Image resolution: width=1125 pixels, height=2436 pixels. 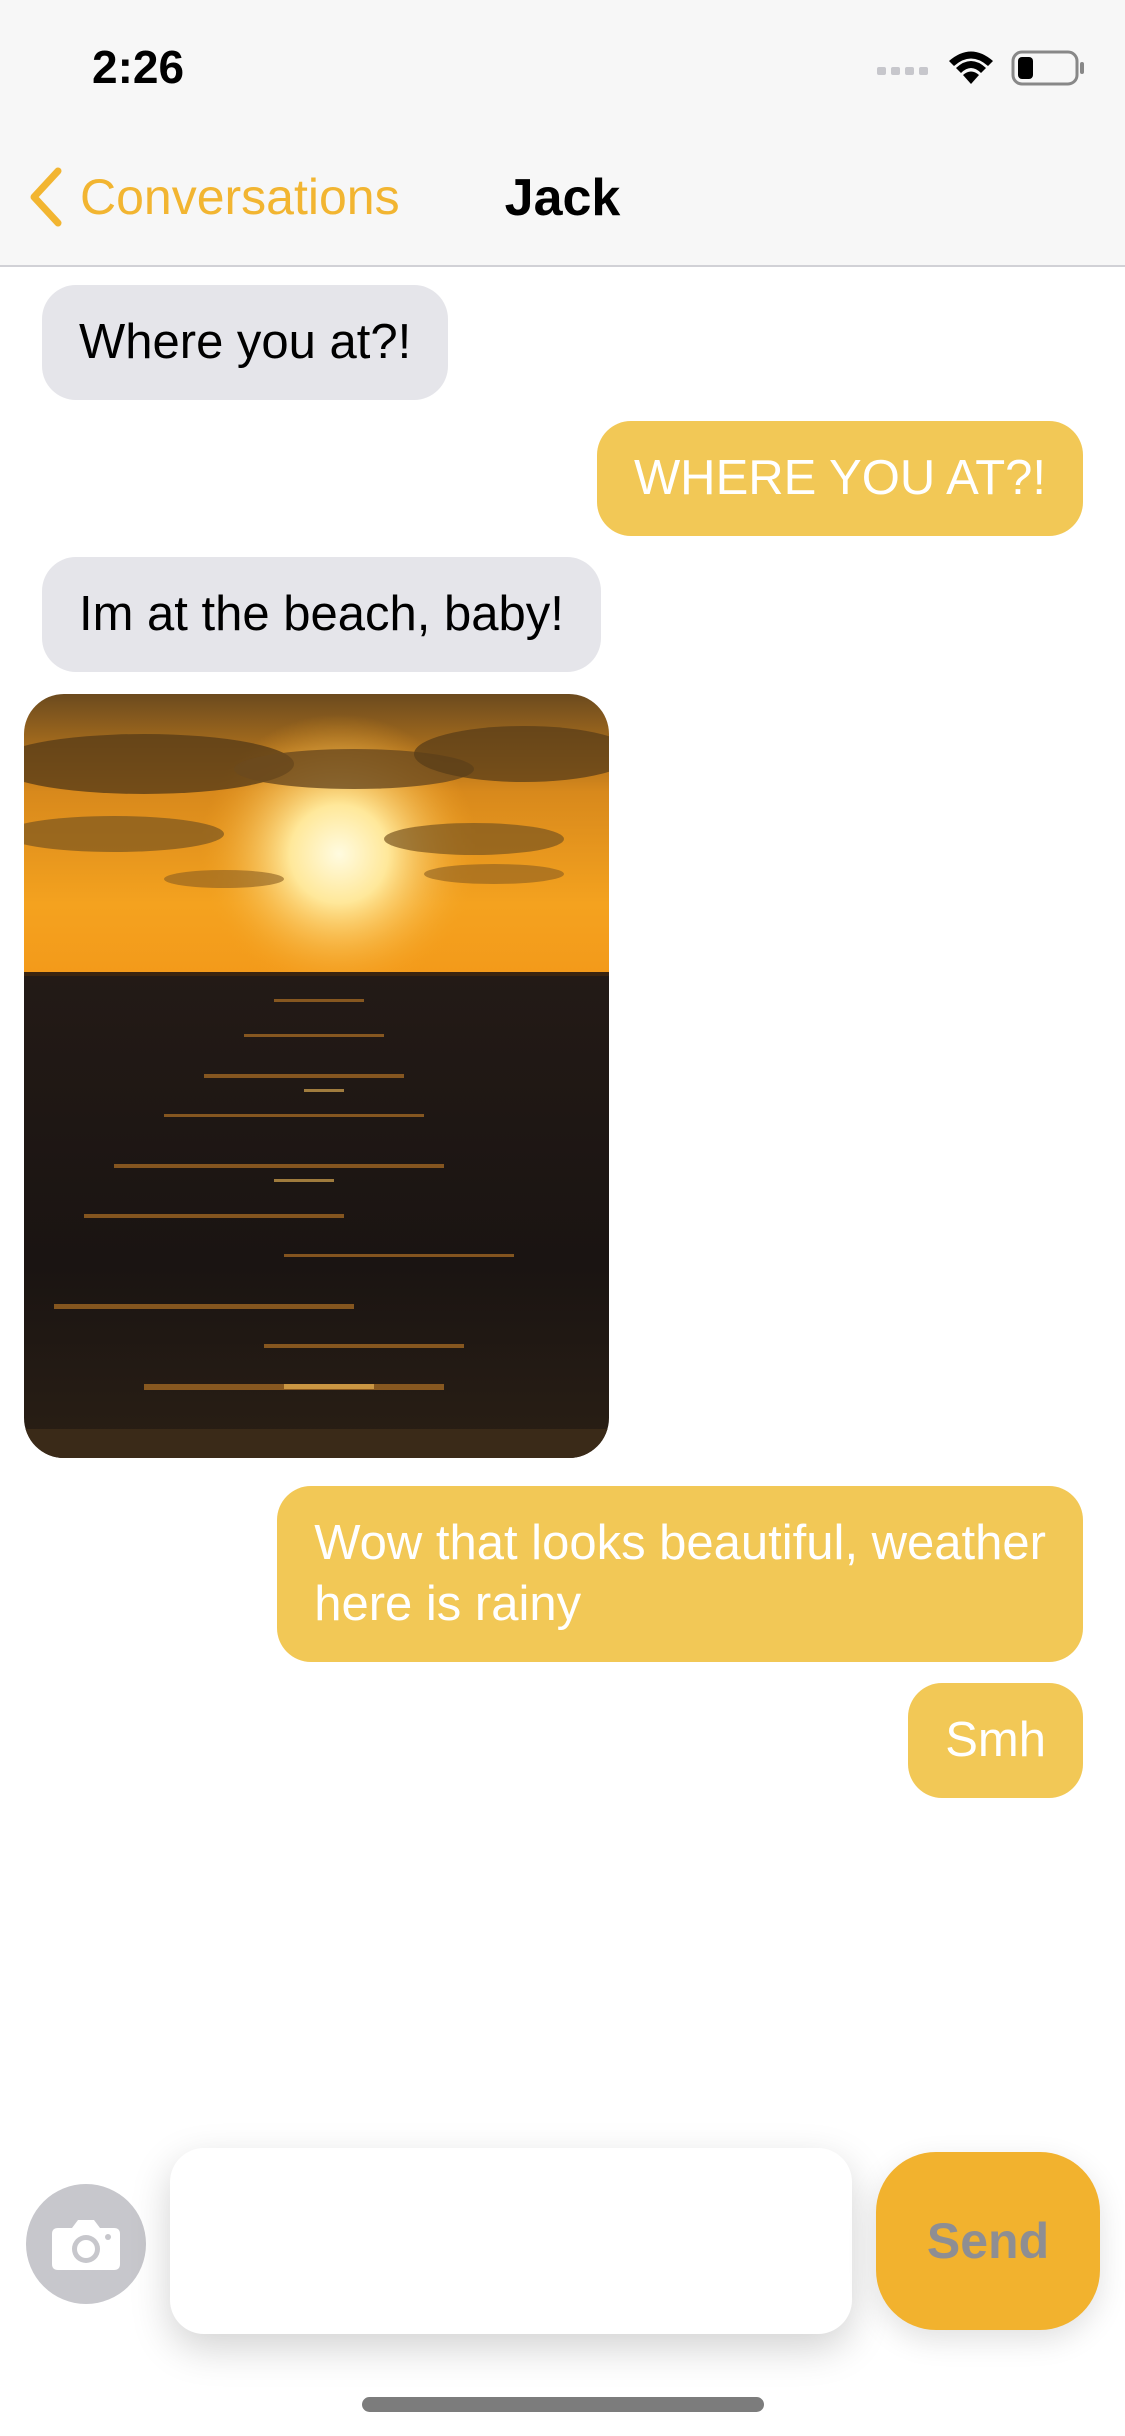 I want to click on home-indicator, so click(x=563, y=2404).